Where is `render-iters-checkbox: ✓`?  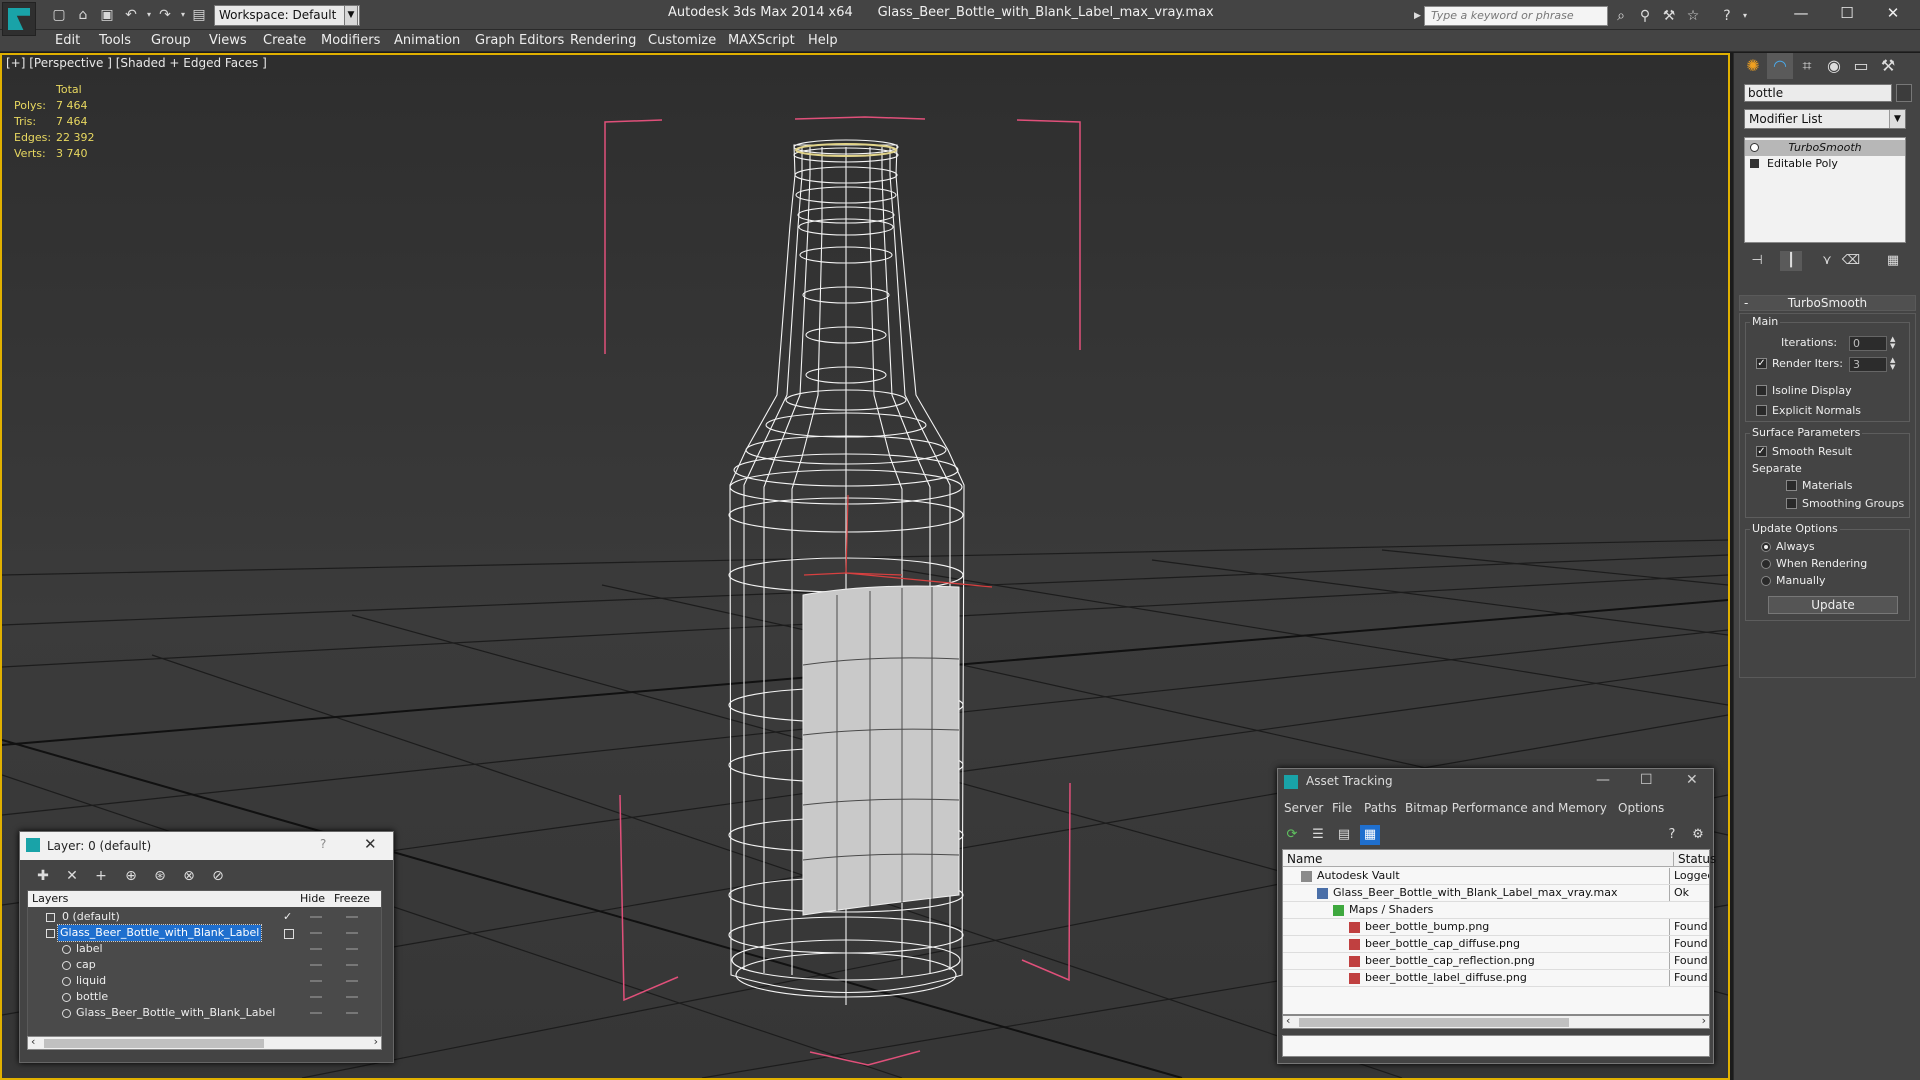 render-iters-checkbox: ✓ is located at coordinates (1761, 363).